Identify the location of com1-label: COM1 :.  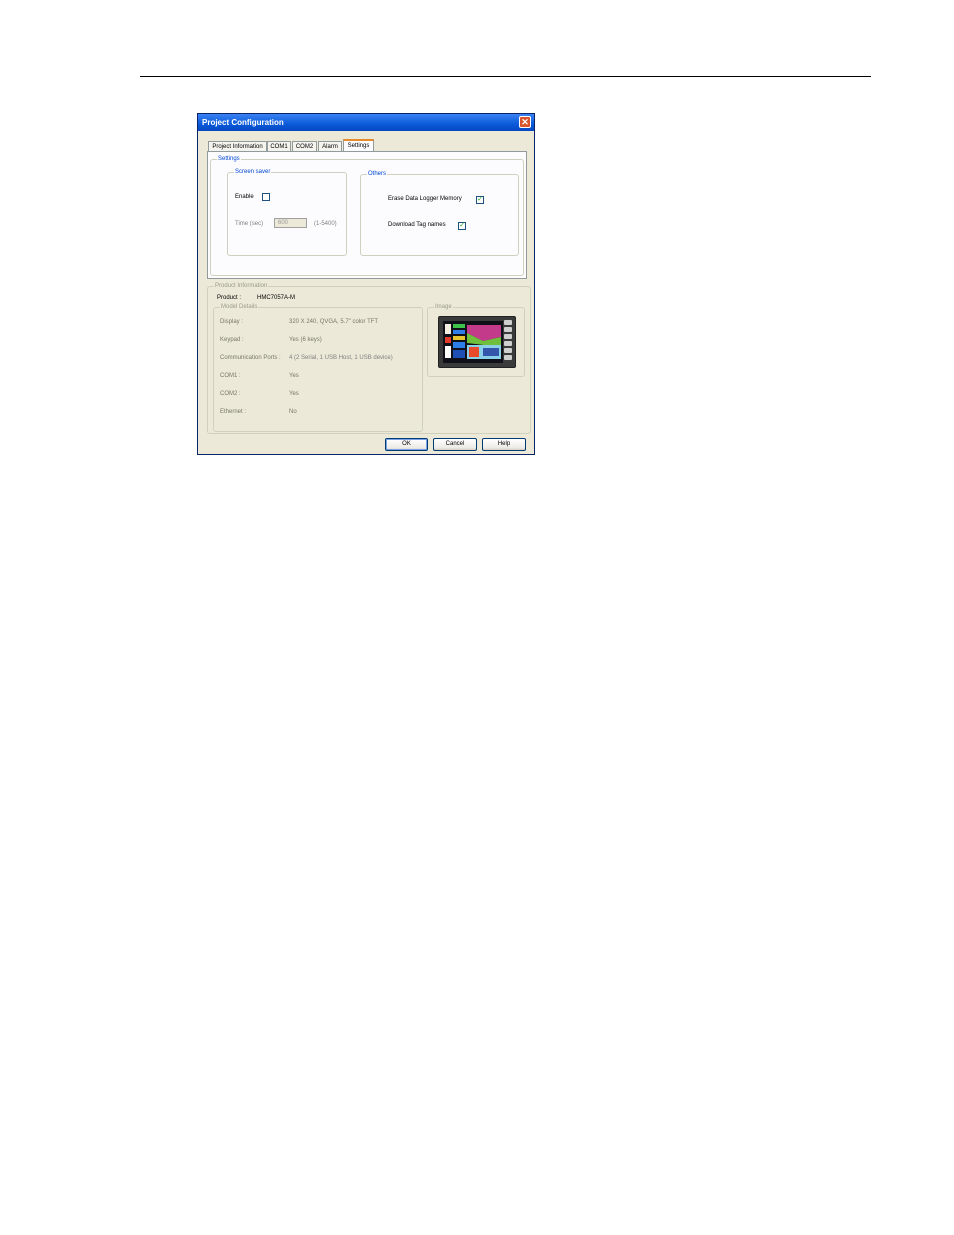
(230, 376).